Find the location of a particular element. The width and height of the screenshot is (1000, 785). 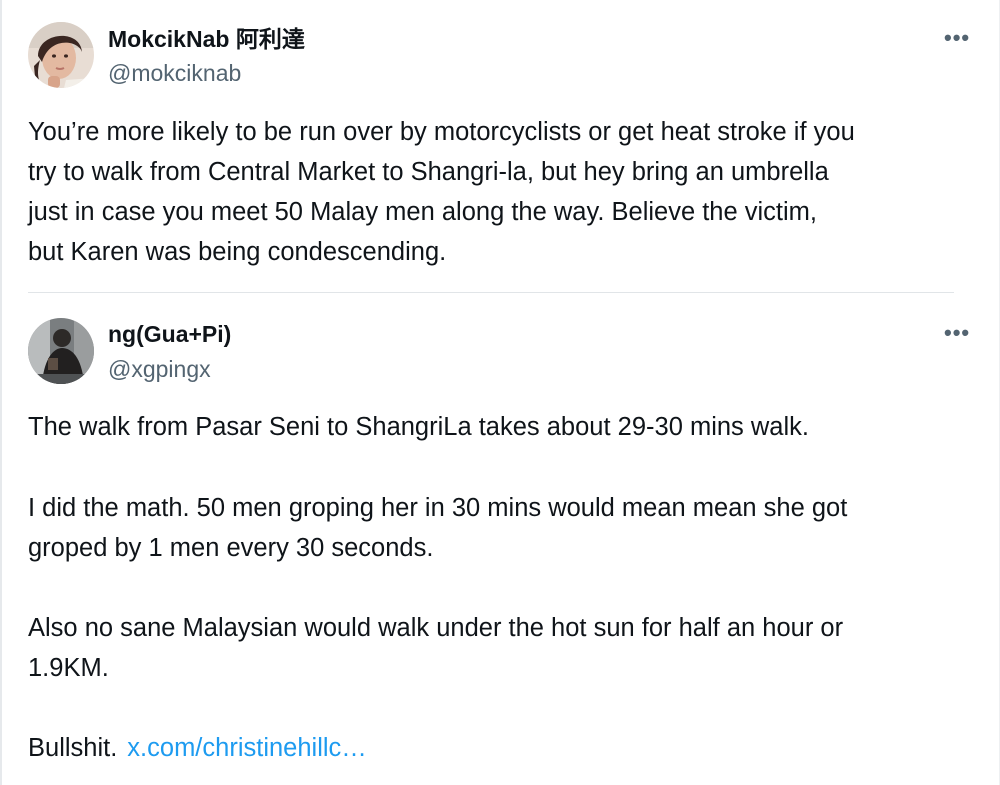

display-name: MokcikNab 阿利達 is located at coordinates (206, 39).